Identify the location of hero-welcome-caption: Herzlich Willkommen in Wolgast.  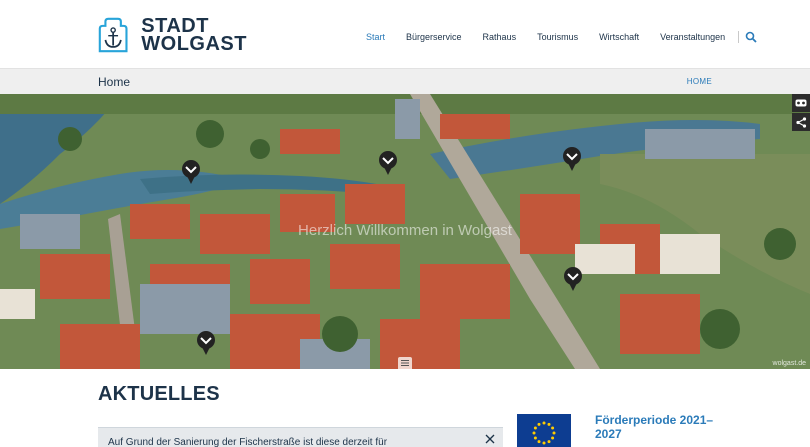
(405, 230).